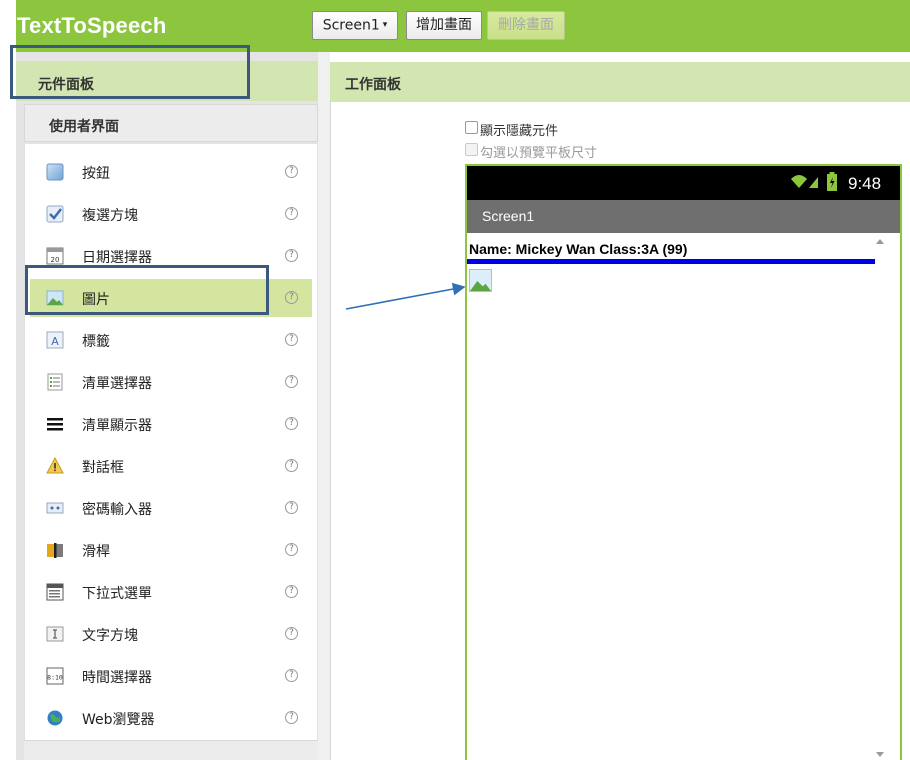 The image size is (910, 760). What do you see at coordinates (117, 384) in the screenshot?
I see `palette-item-label: 清單選擇器` at bounding box center [117, 384].